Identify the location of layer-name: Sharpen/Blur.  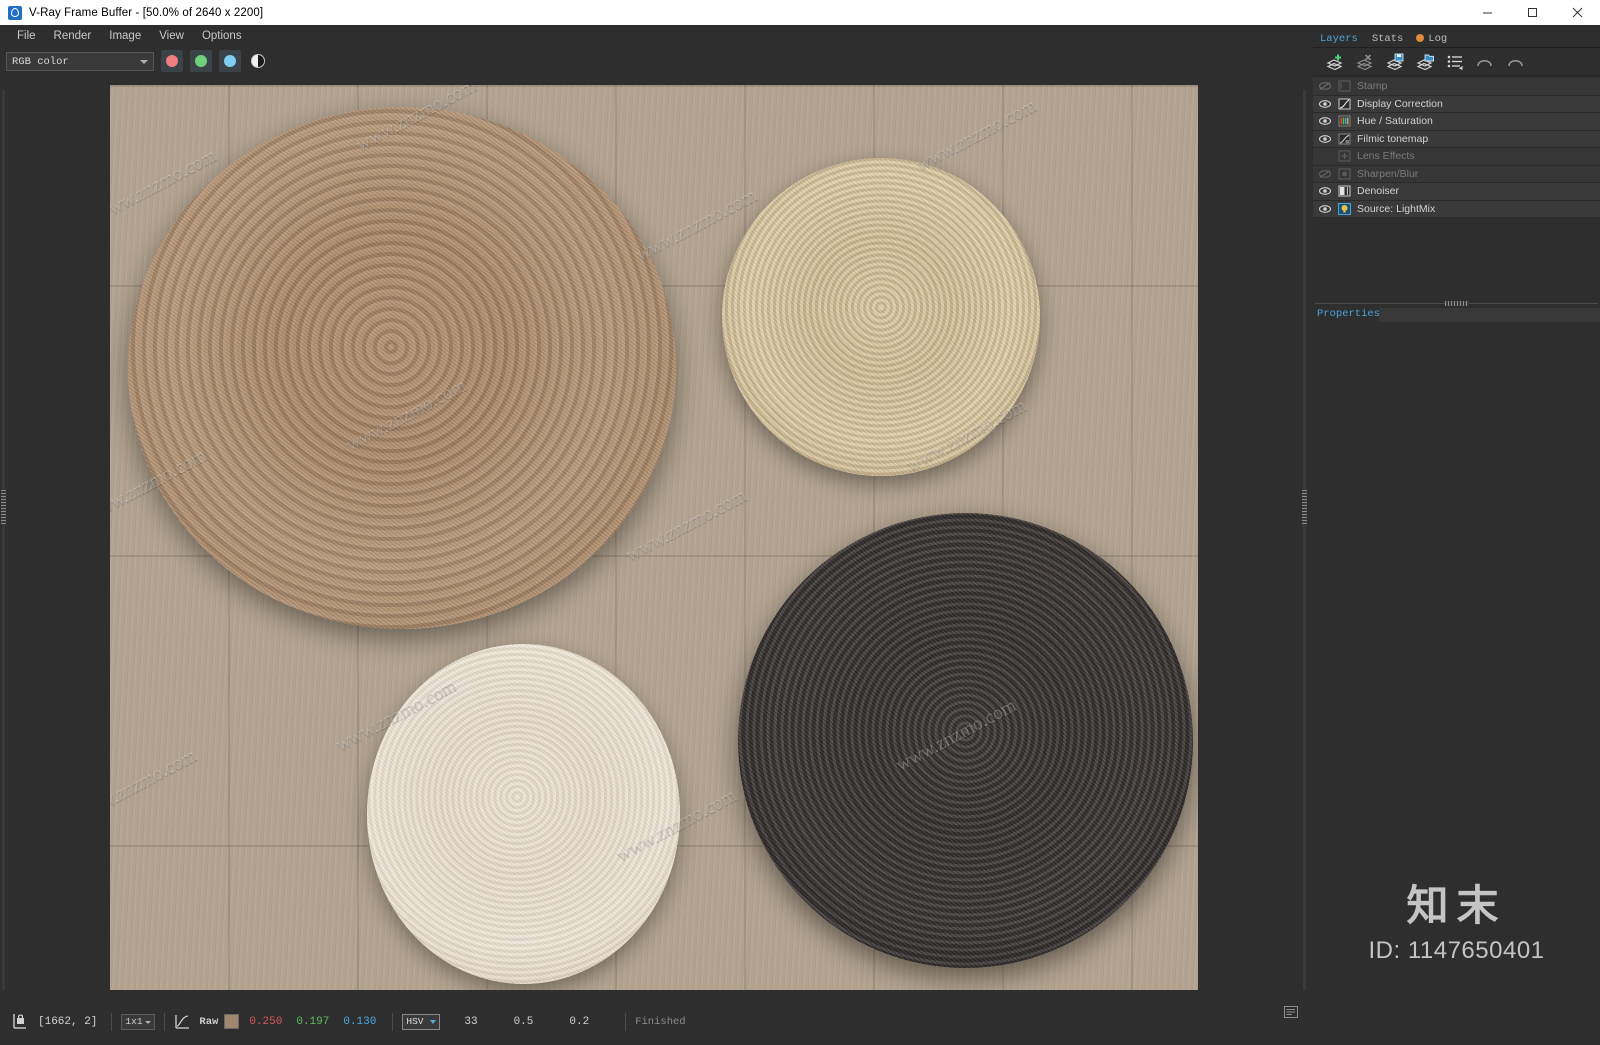
(1388, 173).